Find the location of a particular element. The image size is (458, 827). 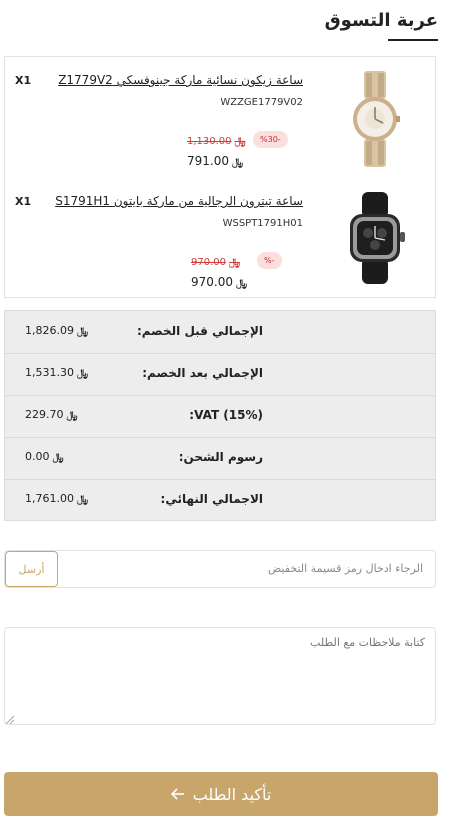

confirm-order-button: تأكيد الطلب is located at coordinates (221, 794).